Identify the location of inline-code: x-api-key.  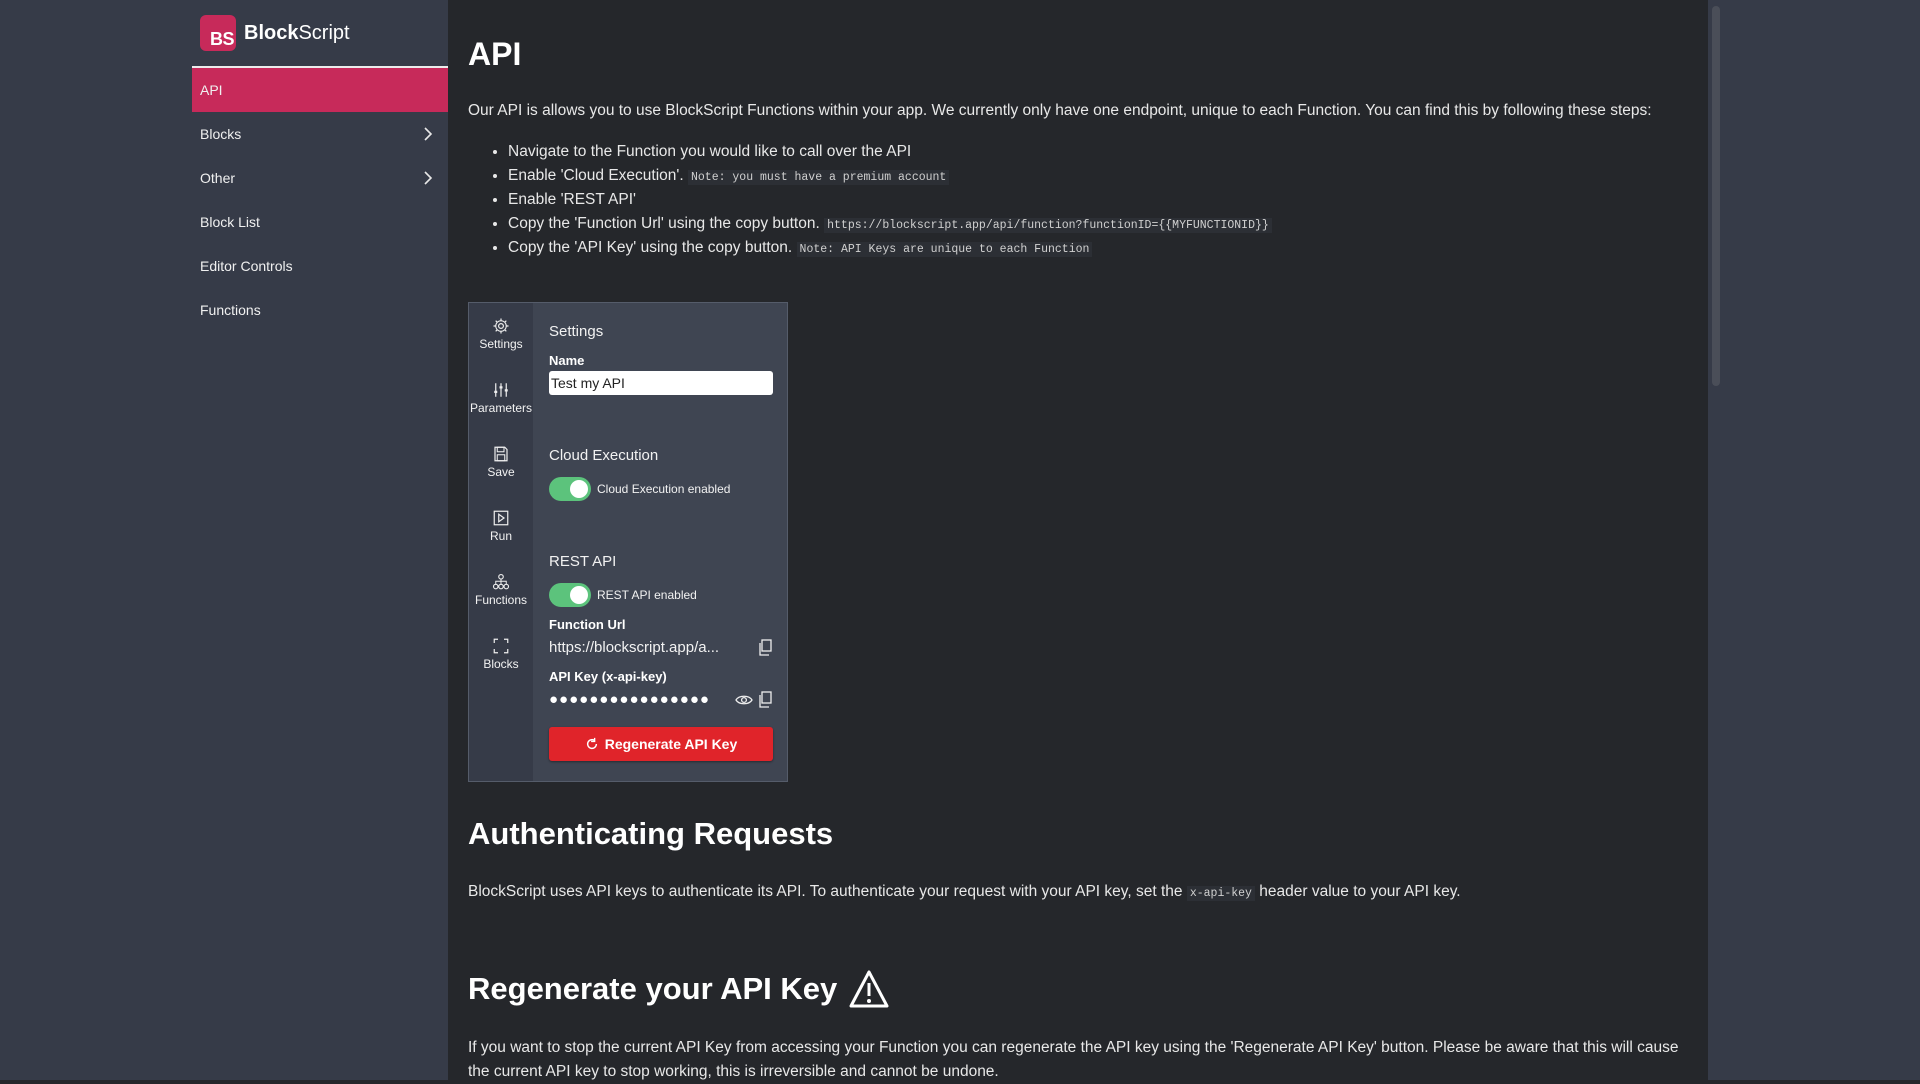
(1220, 893).